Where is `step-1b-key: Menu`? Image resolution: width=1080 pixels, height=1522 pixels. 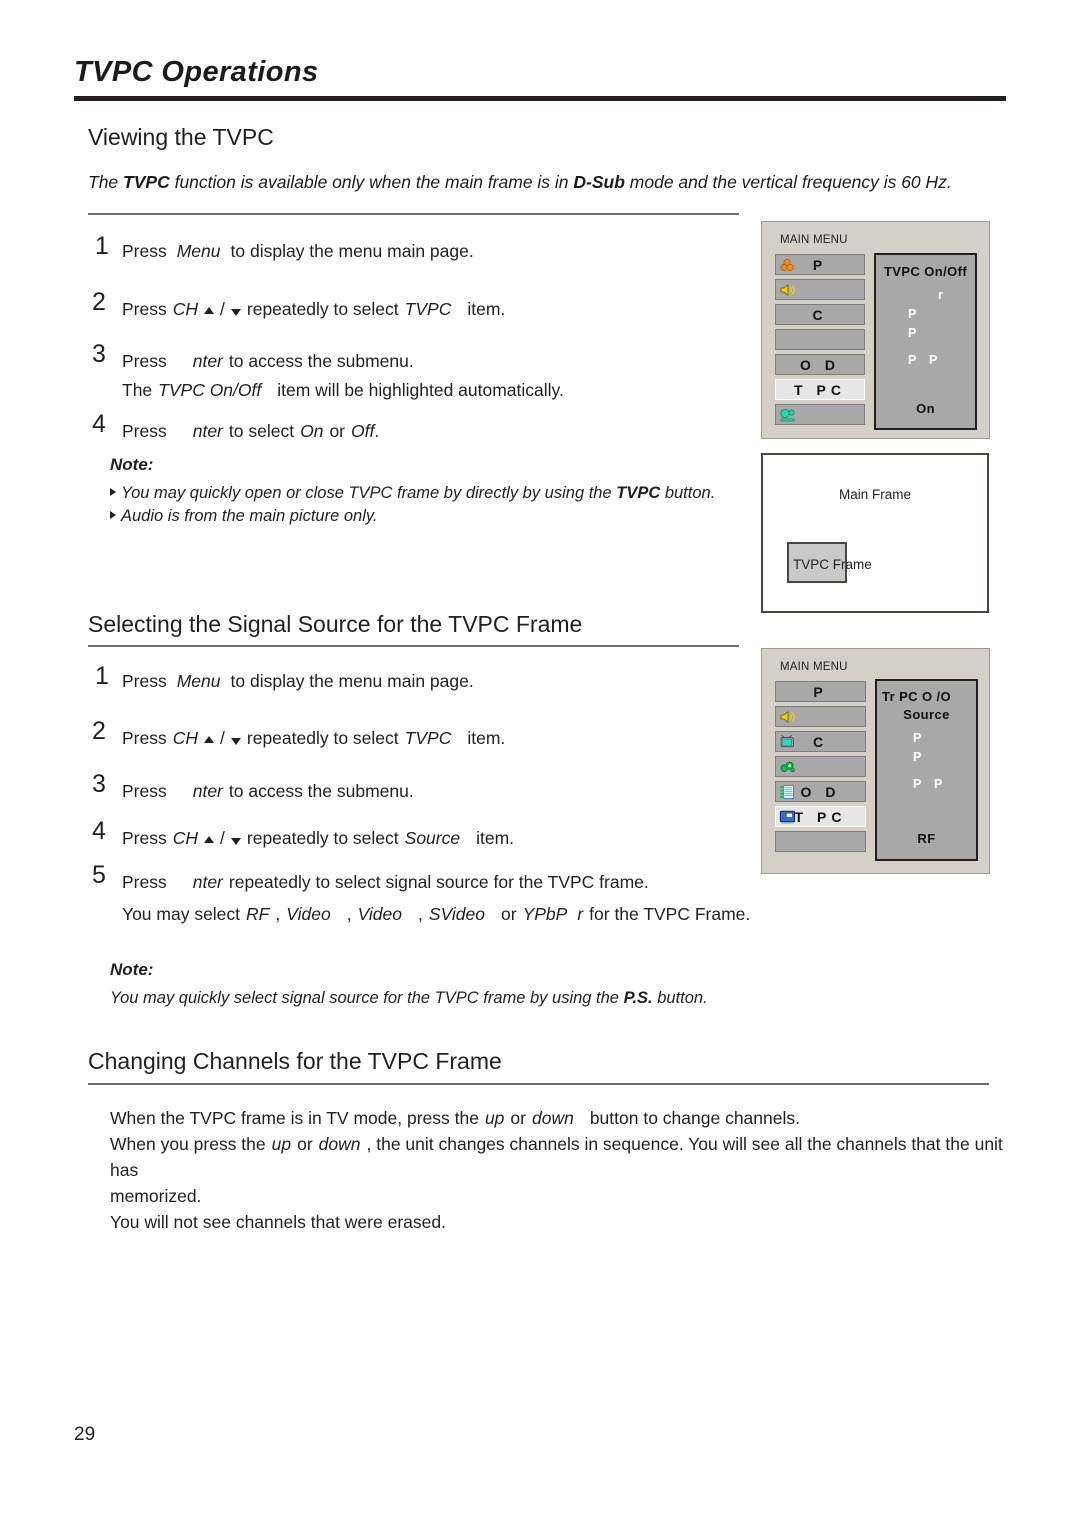
step-1b-key: Menu is located at coordinates (198, 681).